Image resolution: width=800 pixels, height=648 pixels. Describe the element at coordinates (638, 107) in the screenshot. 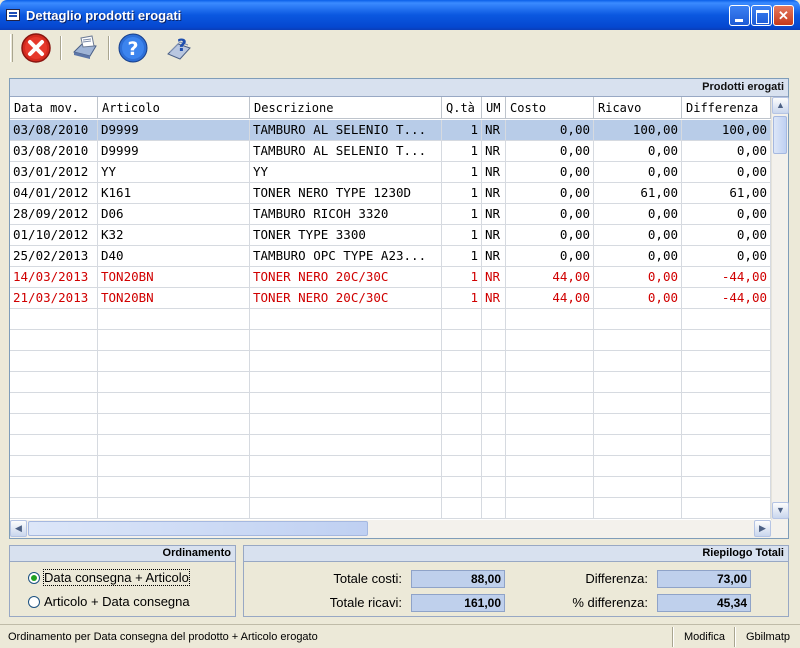

I see `col-header-ricavo: Ricavo` at that location.